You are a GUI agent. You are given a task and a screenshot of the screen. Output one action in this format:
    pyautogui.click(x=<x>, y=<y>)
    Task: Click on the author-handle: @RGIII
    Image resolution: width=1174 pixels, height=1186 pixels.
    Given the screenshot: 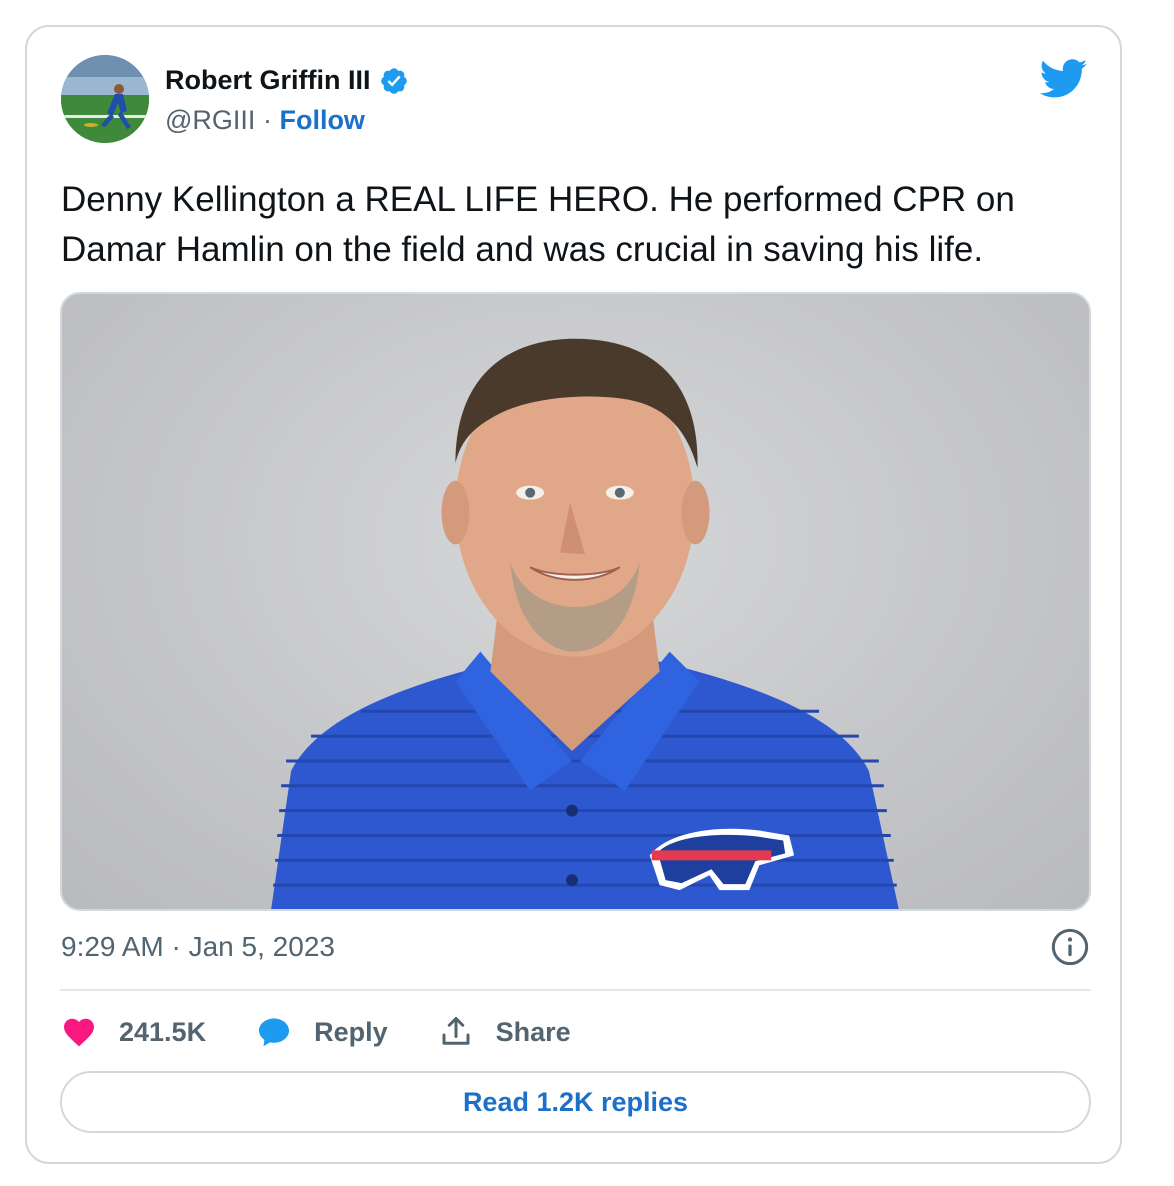 What is the action you would take?
    pyautogui.click(x=210, y=120)
    